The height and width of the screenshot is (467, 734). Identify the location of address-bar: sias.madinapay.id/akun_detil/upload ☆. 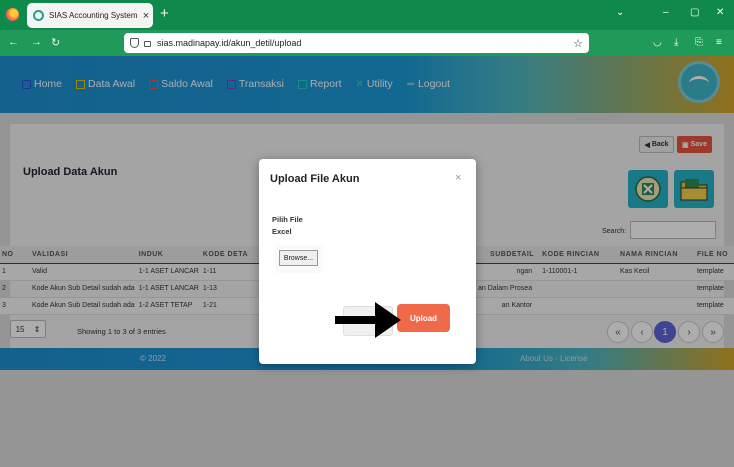
(356, 43).